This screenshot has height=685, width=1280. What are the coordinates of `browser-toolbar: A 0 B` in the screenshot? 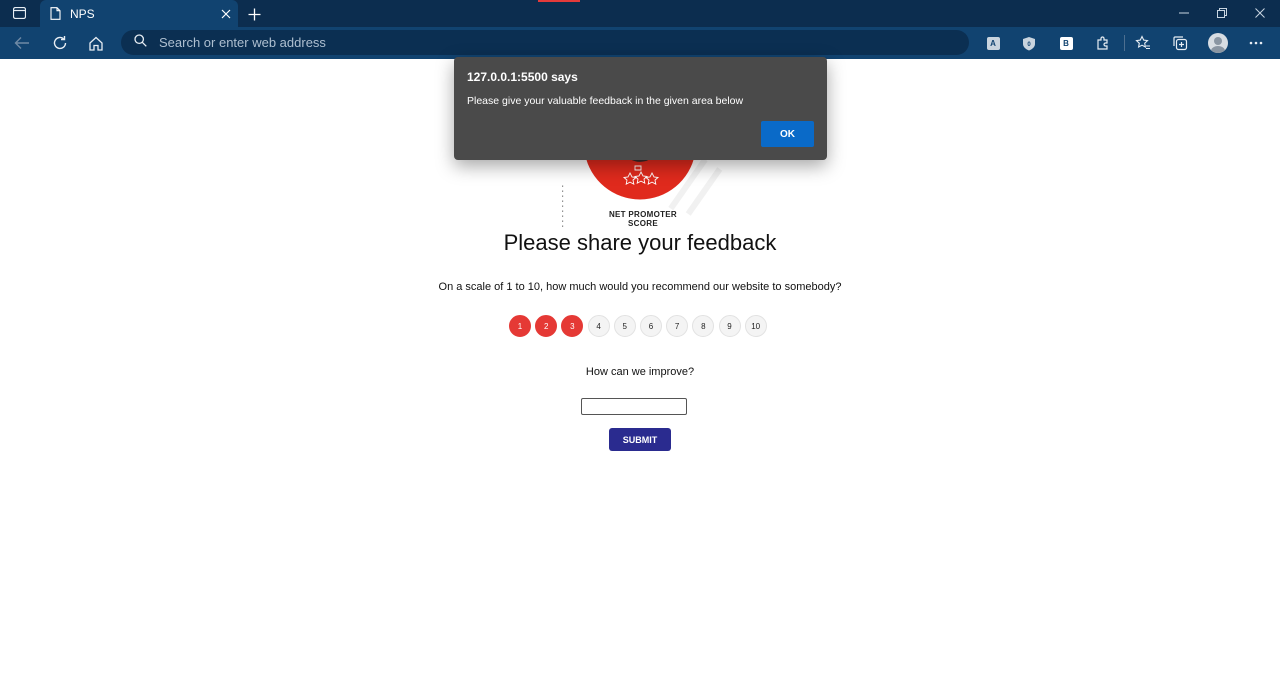 It's located at (640, 43).